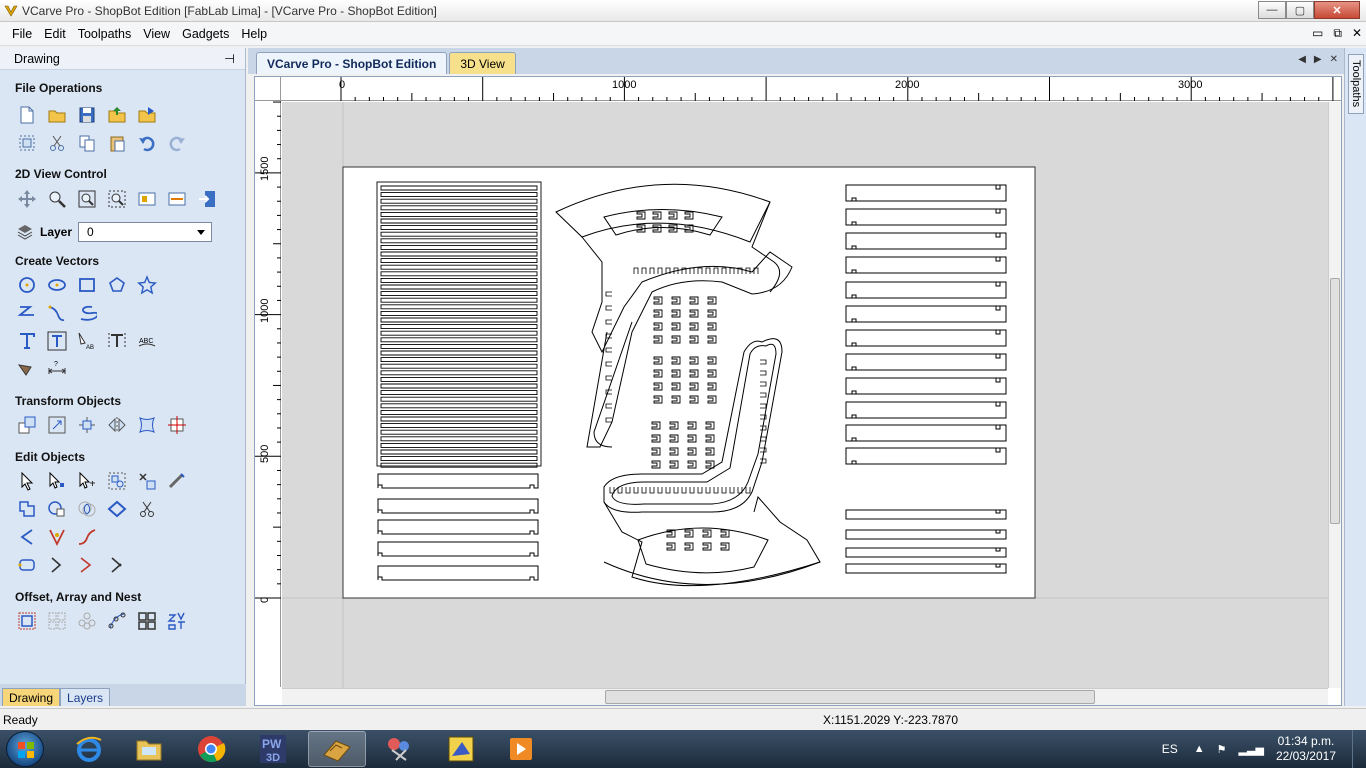 This screenshot has width=1366, height=768. I want to click on view-page-icon, so click(177, 199).